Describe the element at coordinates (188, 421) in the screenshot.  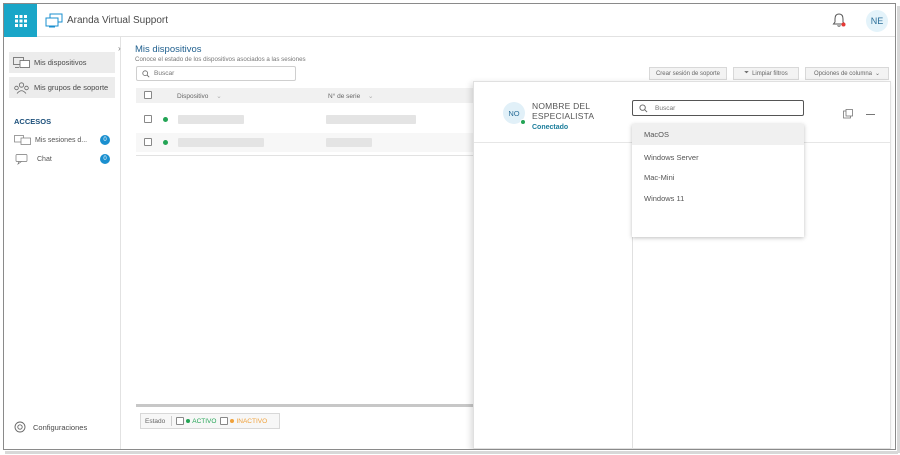
I see `active-dot` at that location.